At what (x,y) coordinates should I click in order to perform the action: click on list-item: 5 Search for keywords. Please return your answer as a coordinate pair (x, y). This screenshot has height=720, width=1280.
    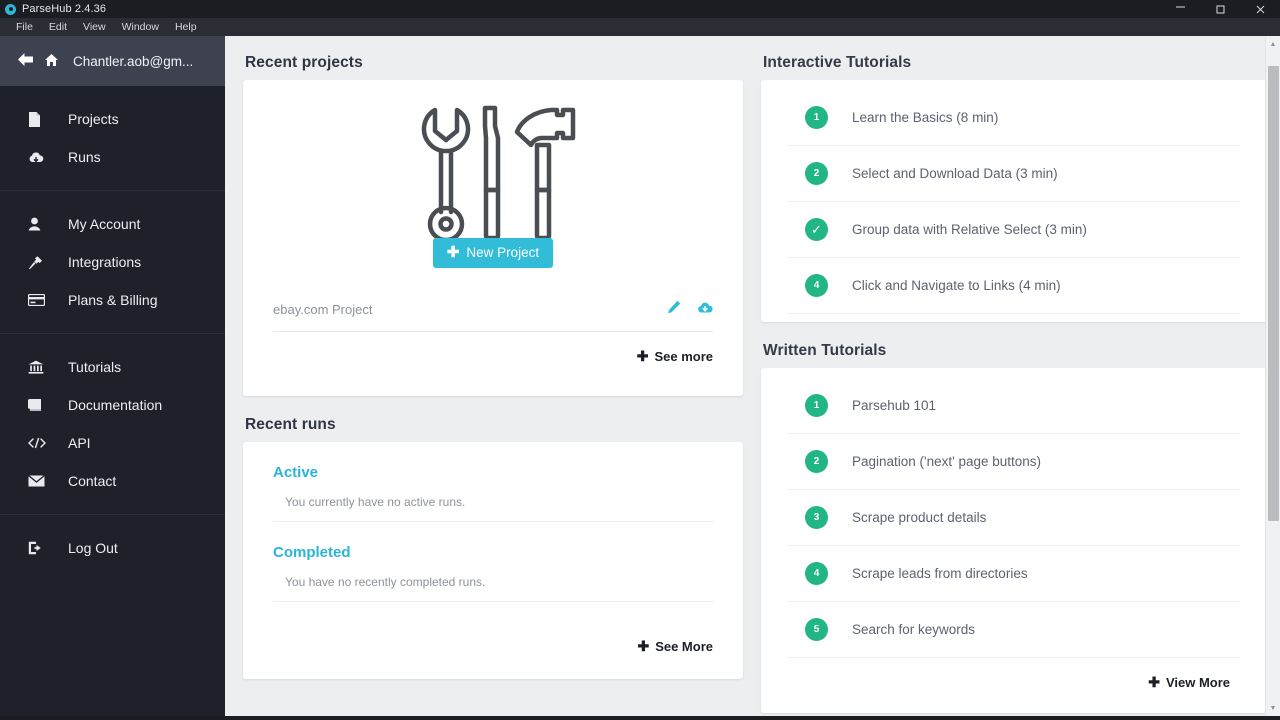
    Looking at the image, I should click on (1013, 630).